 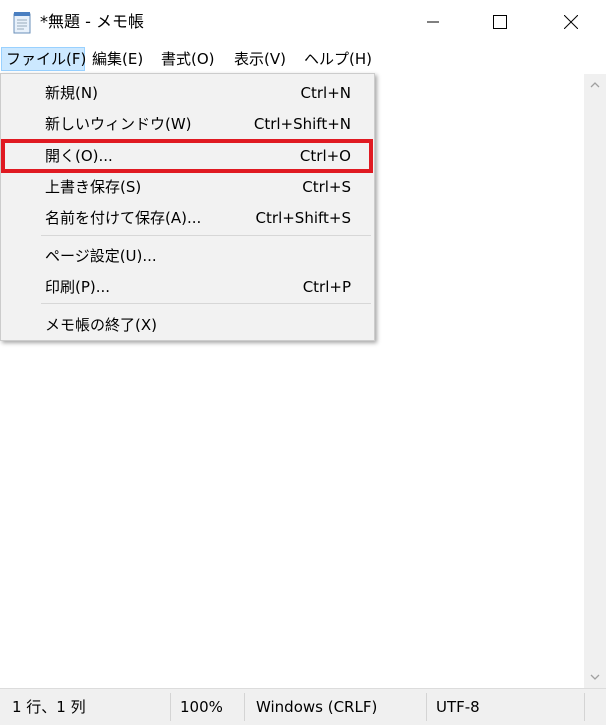 What do you see at coordinates (92, 21) in the screenshot?
I see `window-title: *無題 - メモ帳` at bounding box center [92, 21].